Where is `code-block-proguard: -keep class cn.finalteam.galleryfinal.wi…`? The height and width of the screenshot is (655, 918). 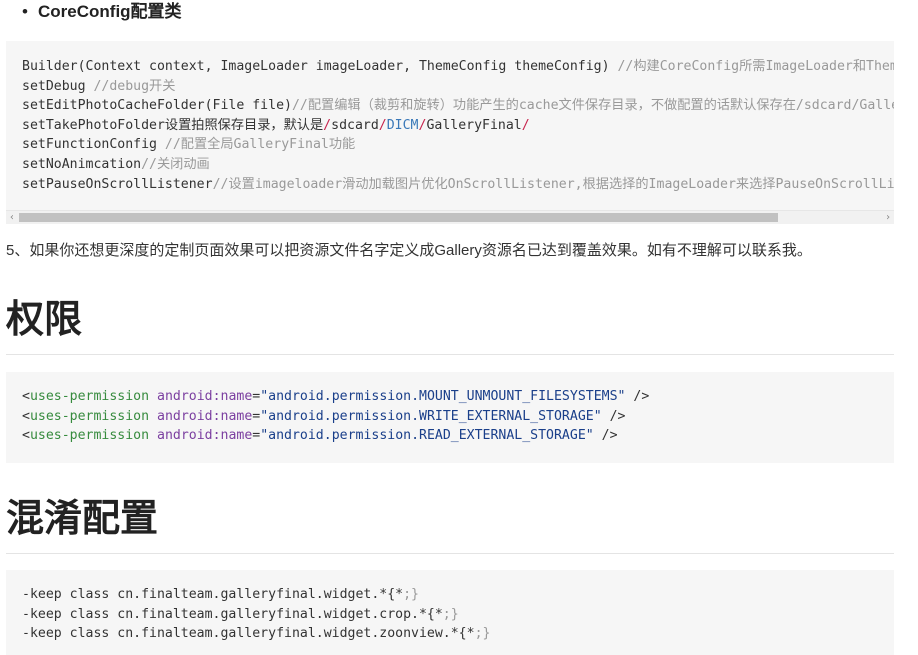
code-block-proguard: -keep class cn.finalteam.galleryfinal.wi… is located at coordinates (450, 612).